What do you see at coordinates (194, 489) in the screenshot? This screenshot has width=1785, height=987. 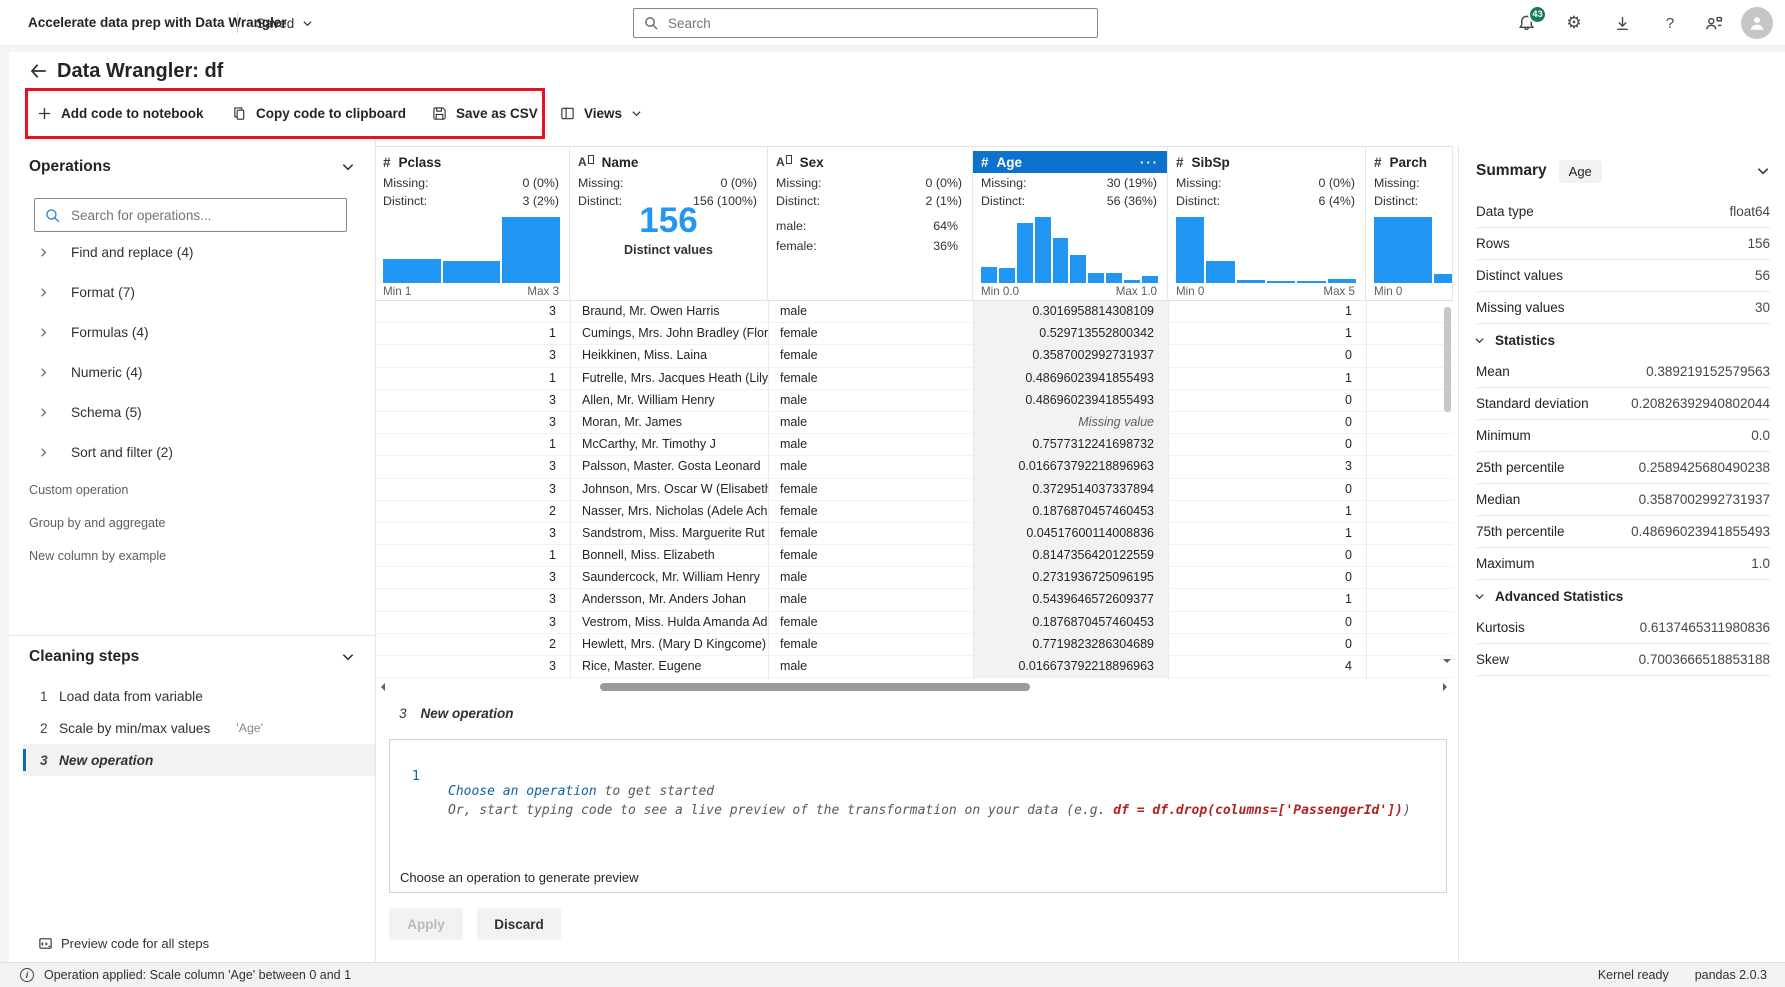 I see `operation-item: Custom operation` at bounding box center [194, 489].